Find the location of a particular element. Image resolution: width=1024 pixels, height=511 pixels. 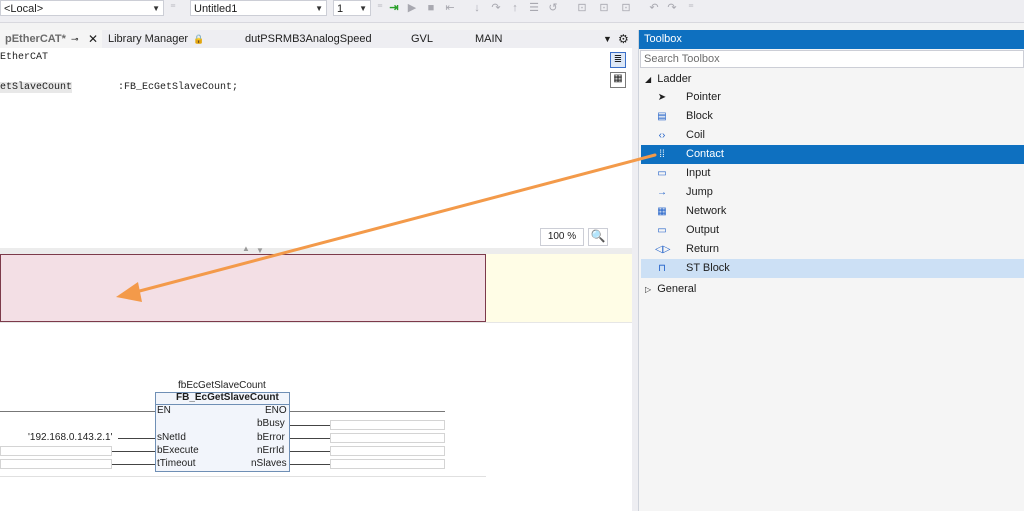

drag-arrow-line is located at coordinates (393, 224).